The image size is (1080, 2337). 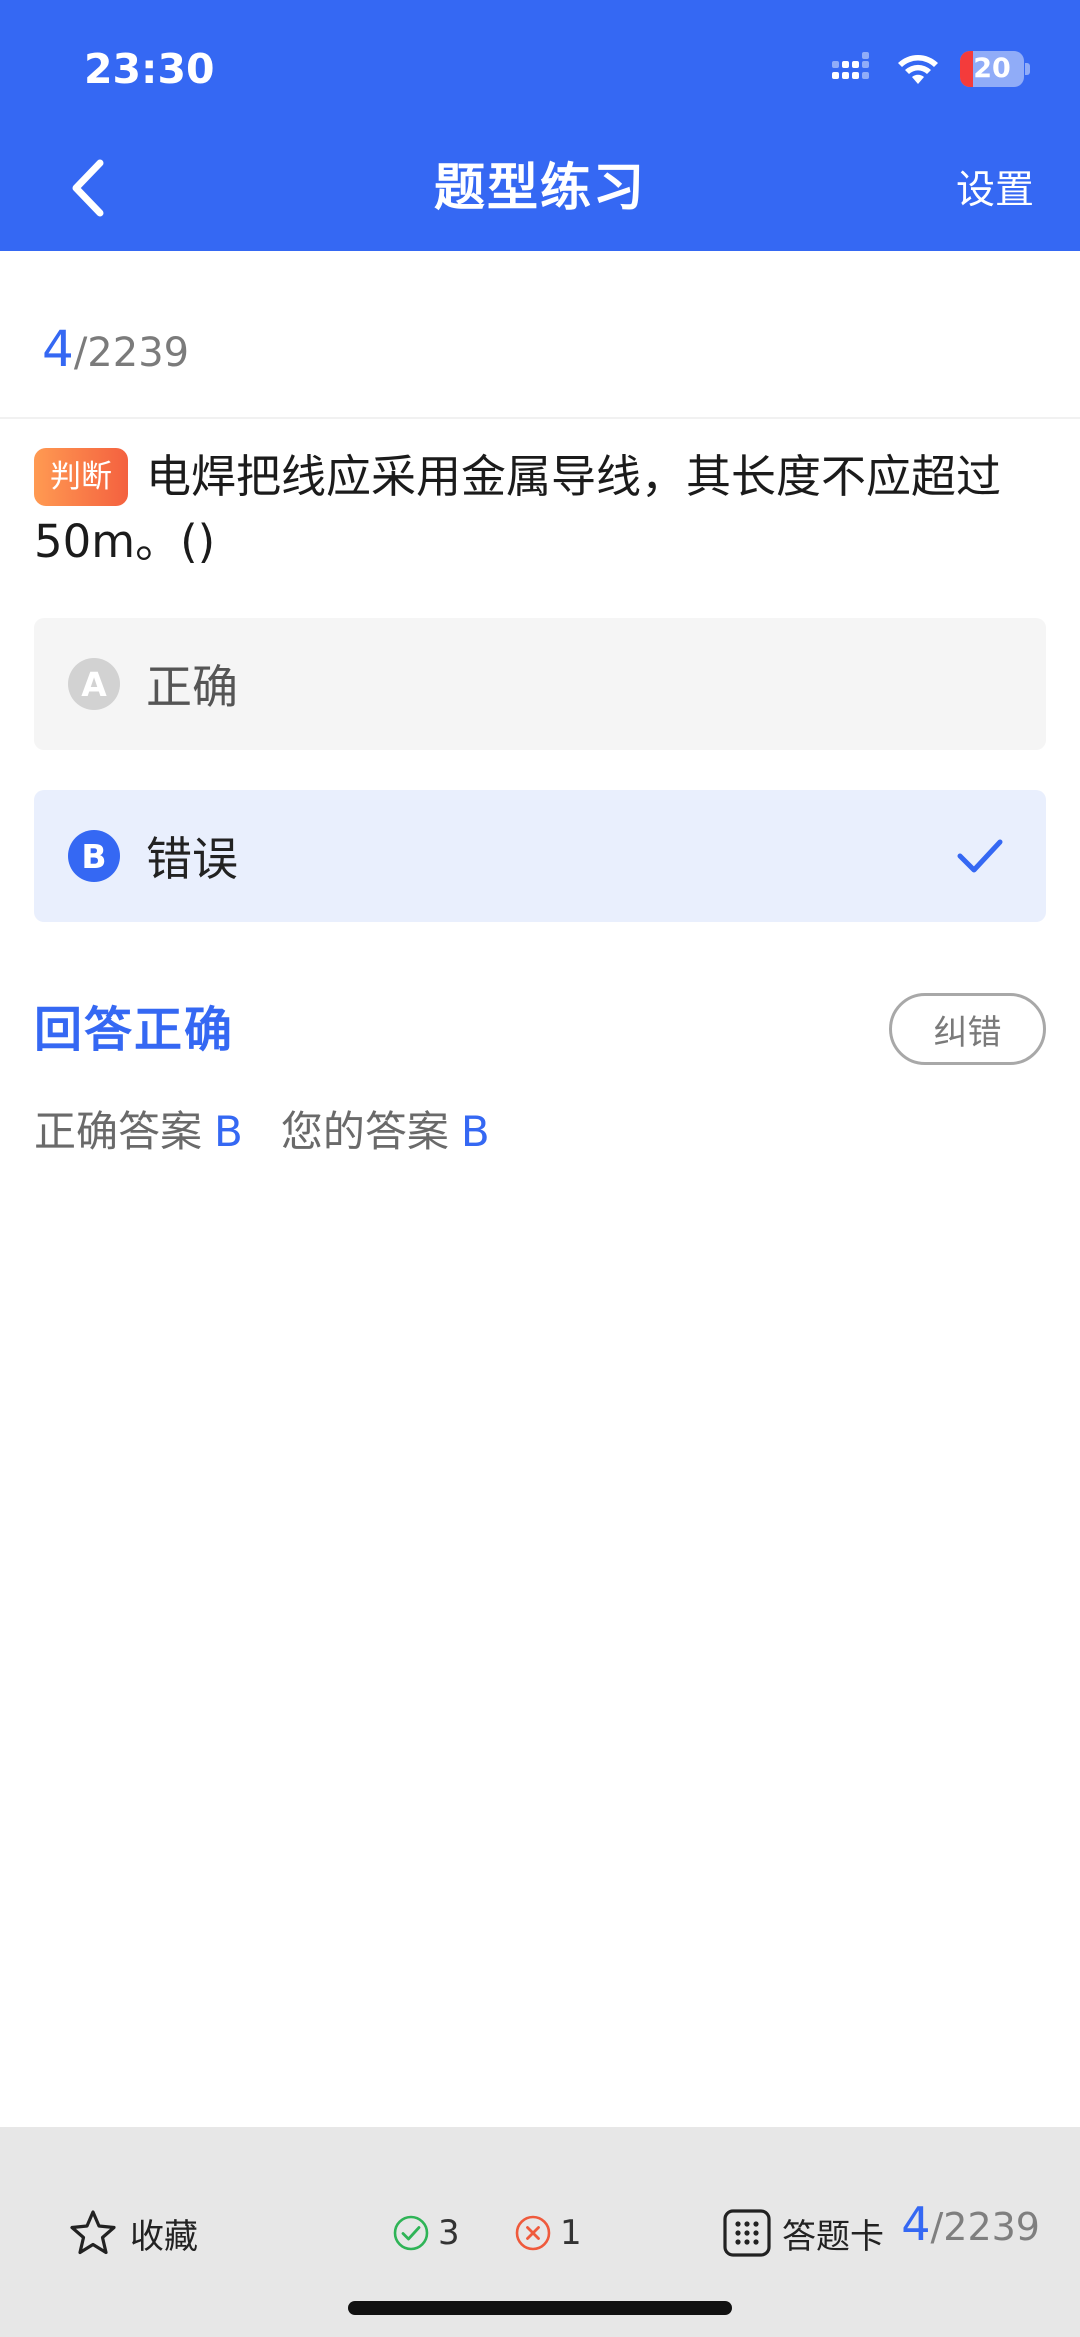 I want to click on progress-current: 4, so click(x=58, y=349).